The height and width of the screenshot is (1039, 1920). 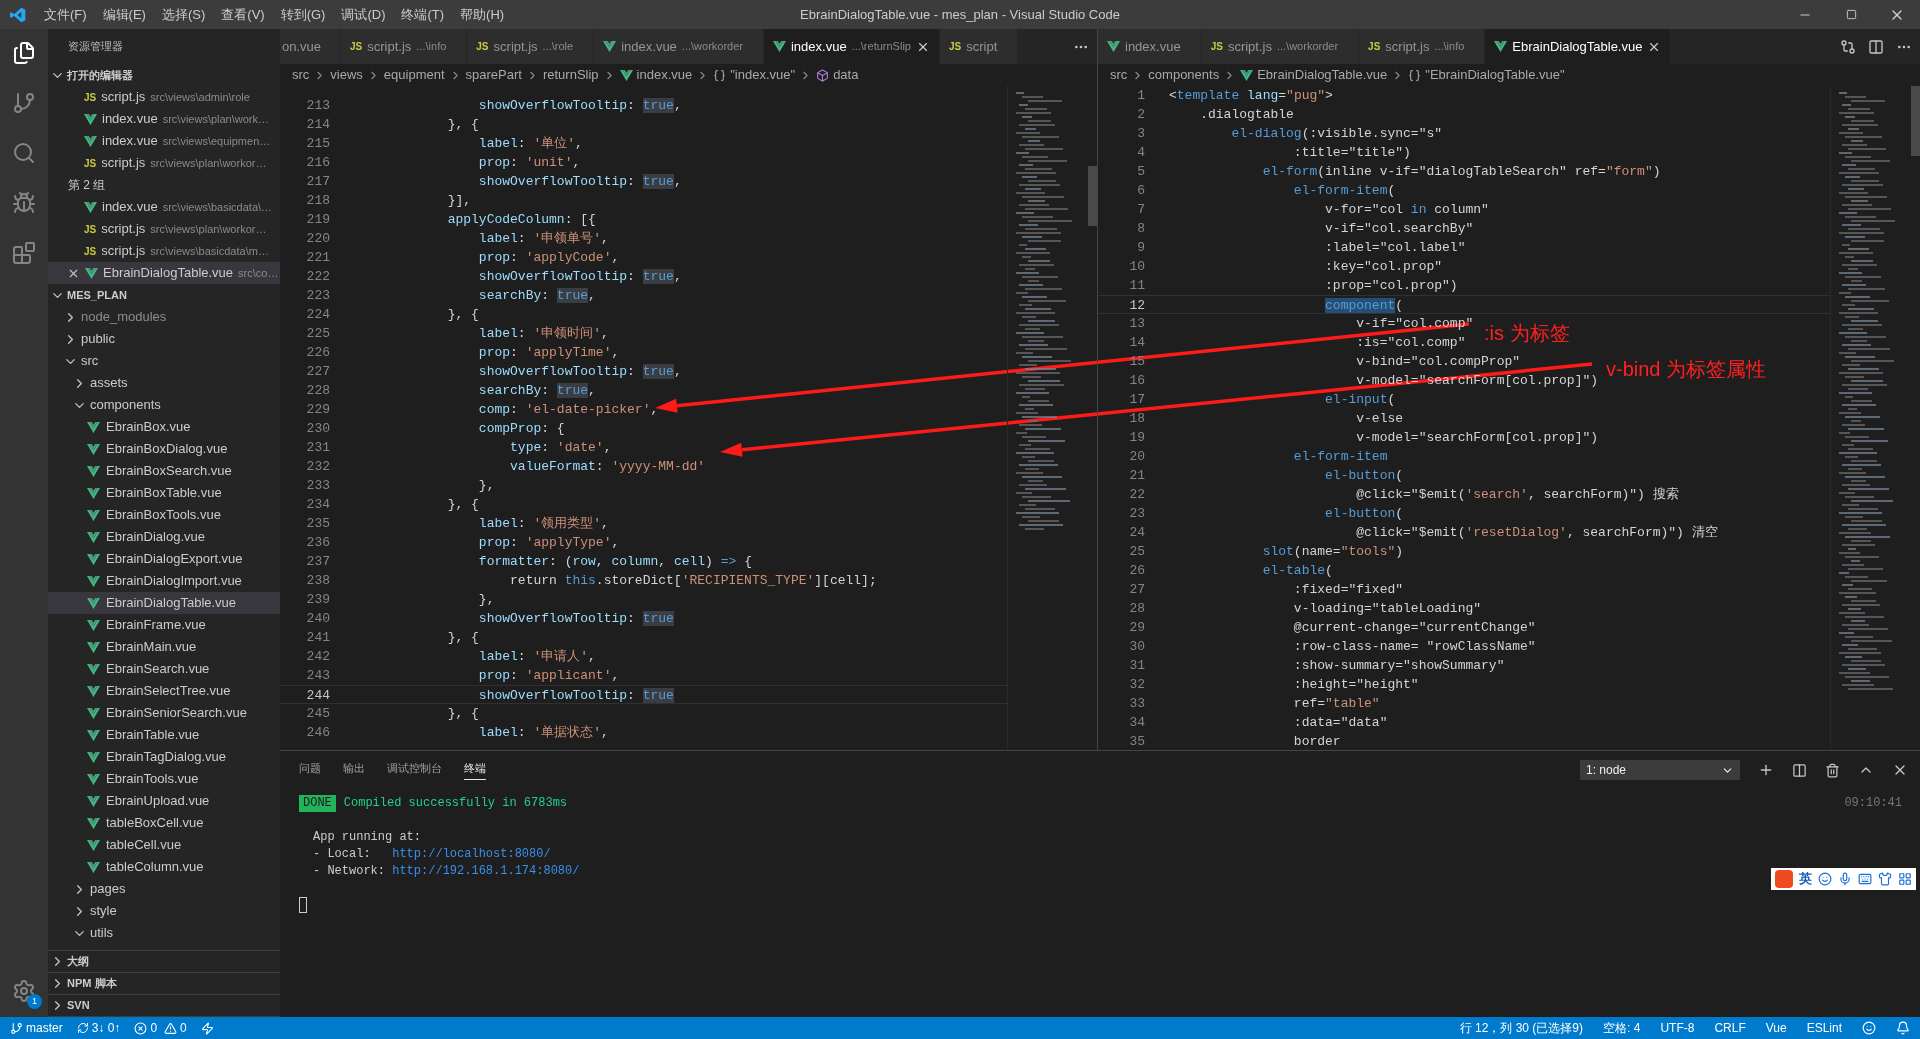 What do you see at coordinates (207, 1028) in the screenshot?
I see `lightning-icon` at bounding box center [207, 1028].